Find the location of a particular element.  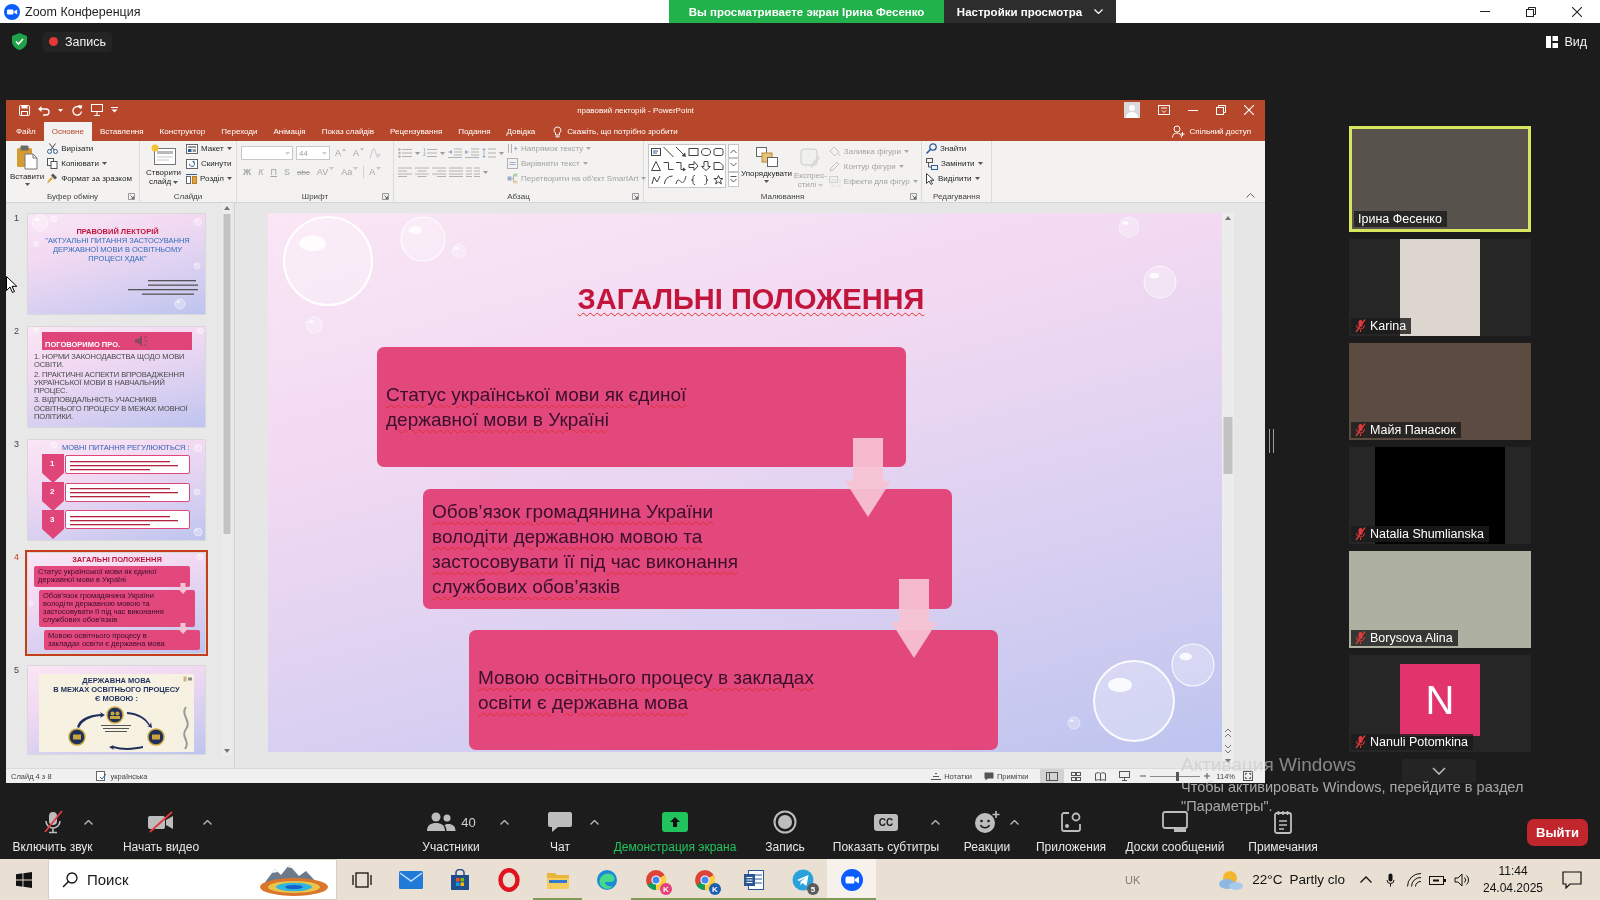

elbow-connector-shape-icon is located at coordinates (668, 166).